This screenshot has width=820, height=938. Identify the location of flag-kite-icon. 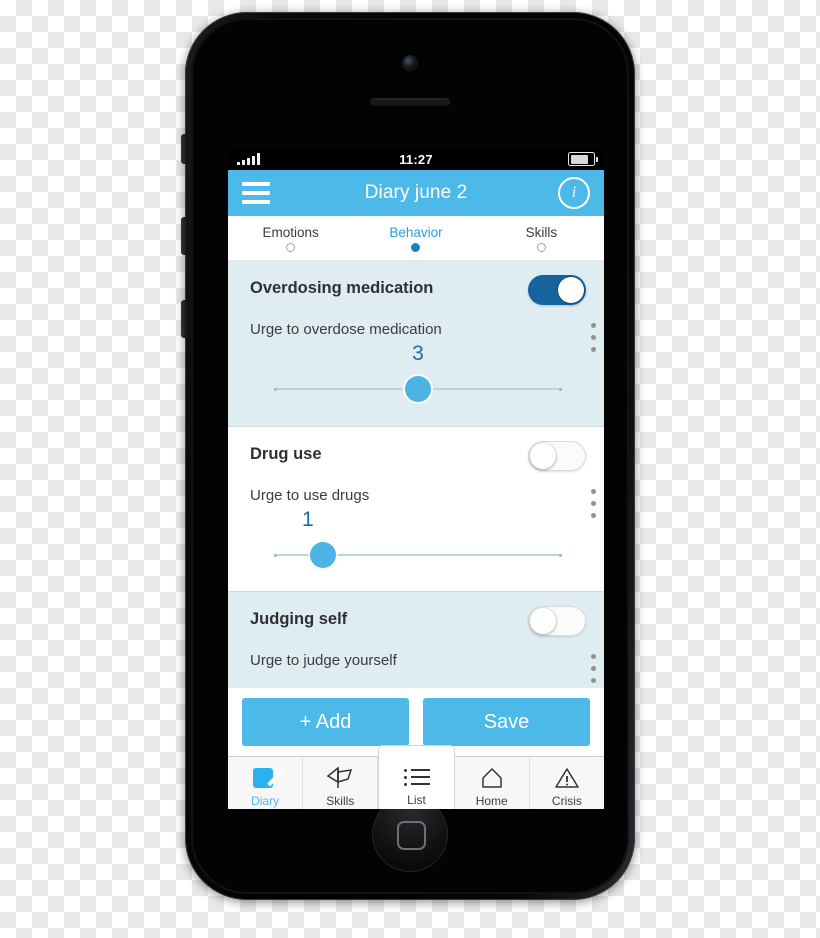
(340, 778).